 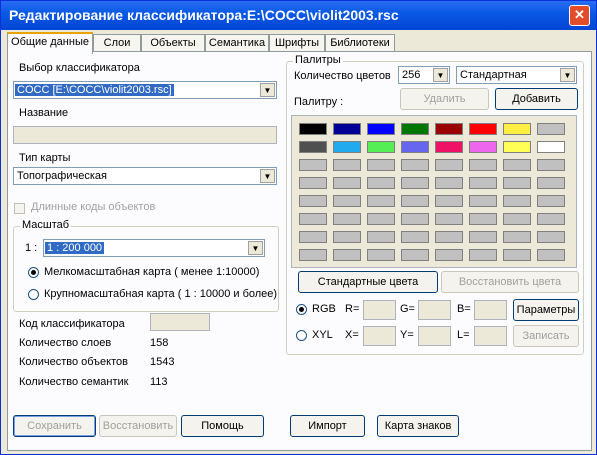 I want to click on tab-layers: Слои, so click(x=117, y=43).